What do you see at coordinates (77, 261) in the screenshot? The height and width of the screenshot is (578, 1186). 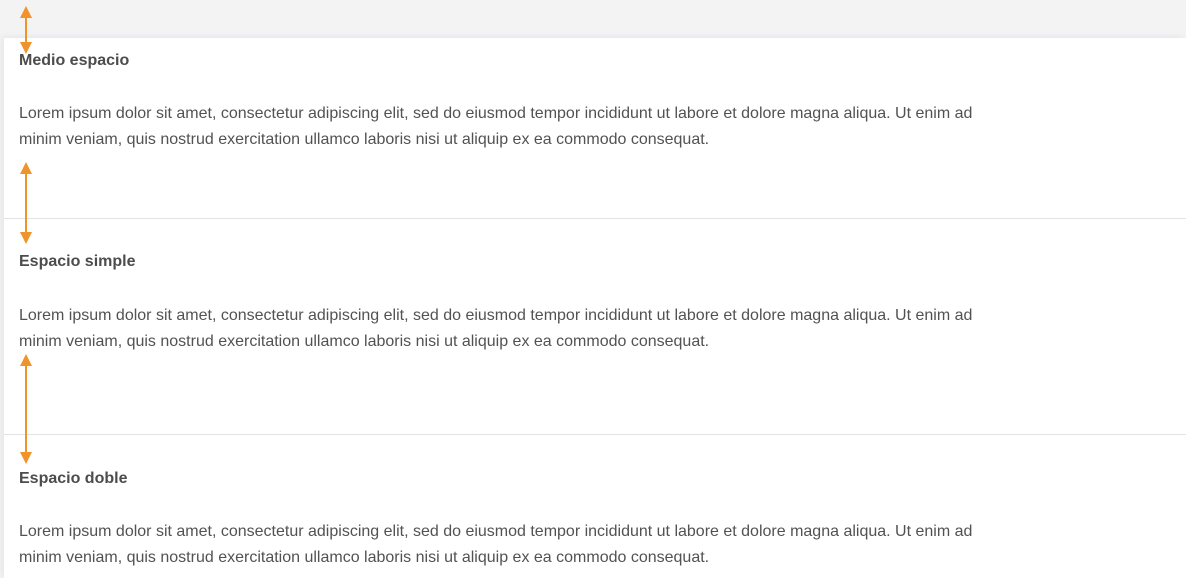 I see `section-title: Espacio simple` at bounding box center [77, 261].